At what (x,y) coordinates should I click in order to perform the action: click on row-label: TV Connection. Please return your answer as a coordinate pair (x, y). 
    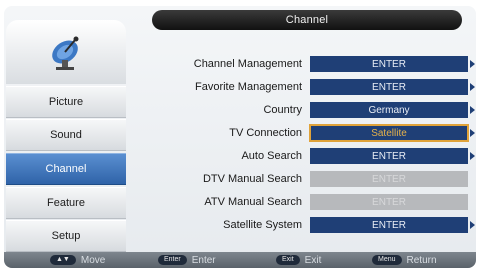
    Looking at the image, I should click on (265, 133).